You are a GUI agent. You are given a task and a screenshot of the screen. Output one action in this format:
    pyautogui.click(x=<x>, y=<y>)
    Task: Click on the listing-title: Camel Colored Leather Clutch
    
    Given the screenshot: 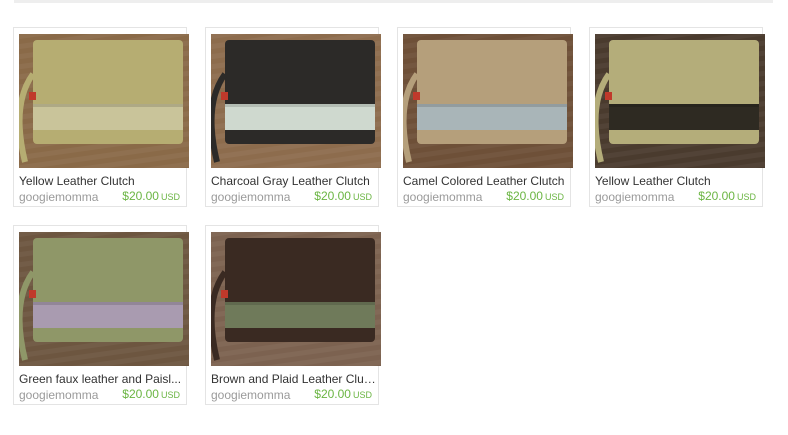 What is the action you would take?
    pyautogui.click(x=487, y=181)
    